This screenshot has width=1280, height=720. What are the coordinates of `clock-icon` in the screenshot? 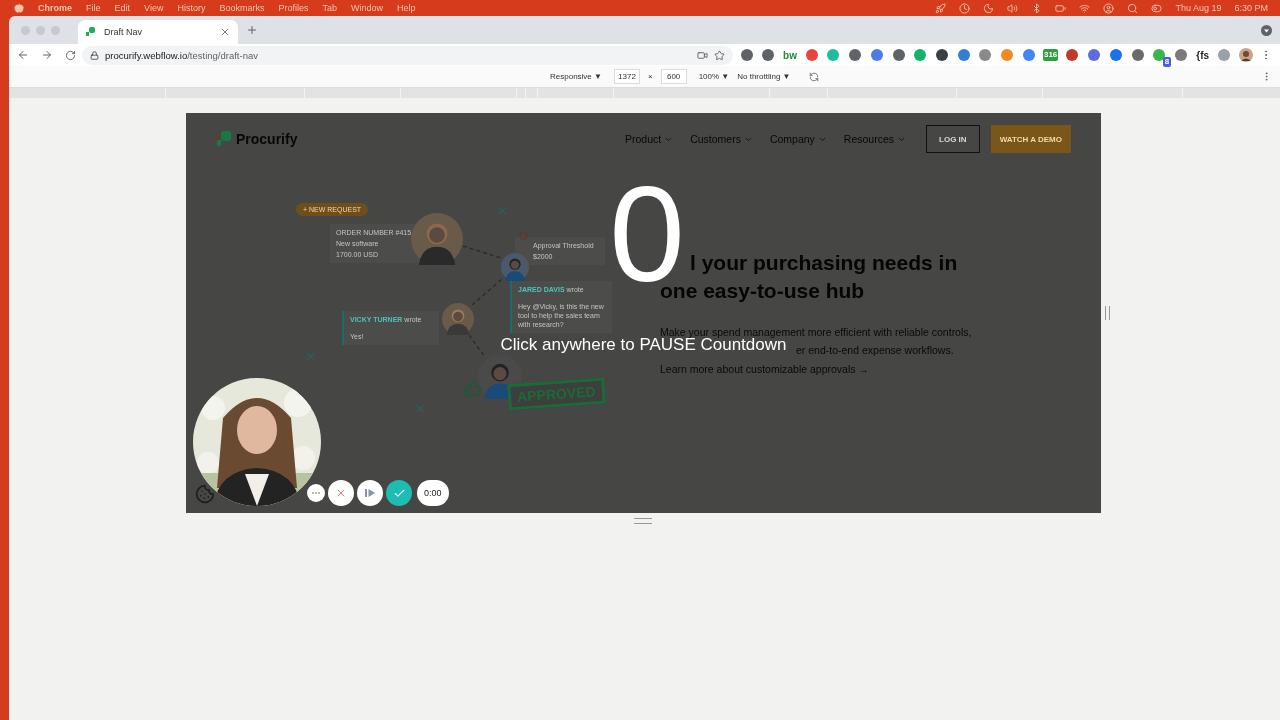 It's located at (965, 8).